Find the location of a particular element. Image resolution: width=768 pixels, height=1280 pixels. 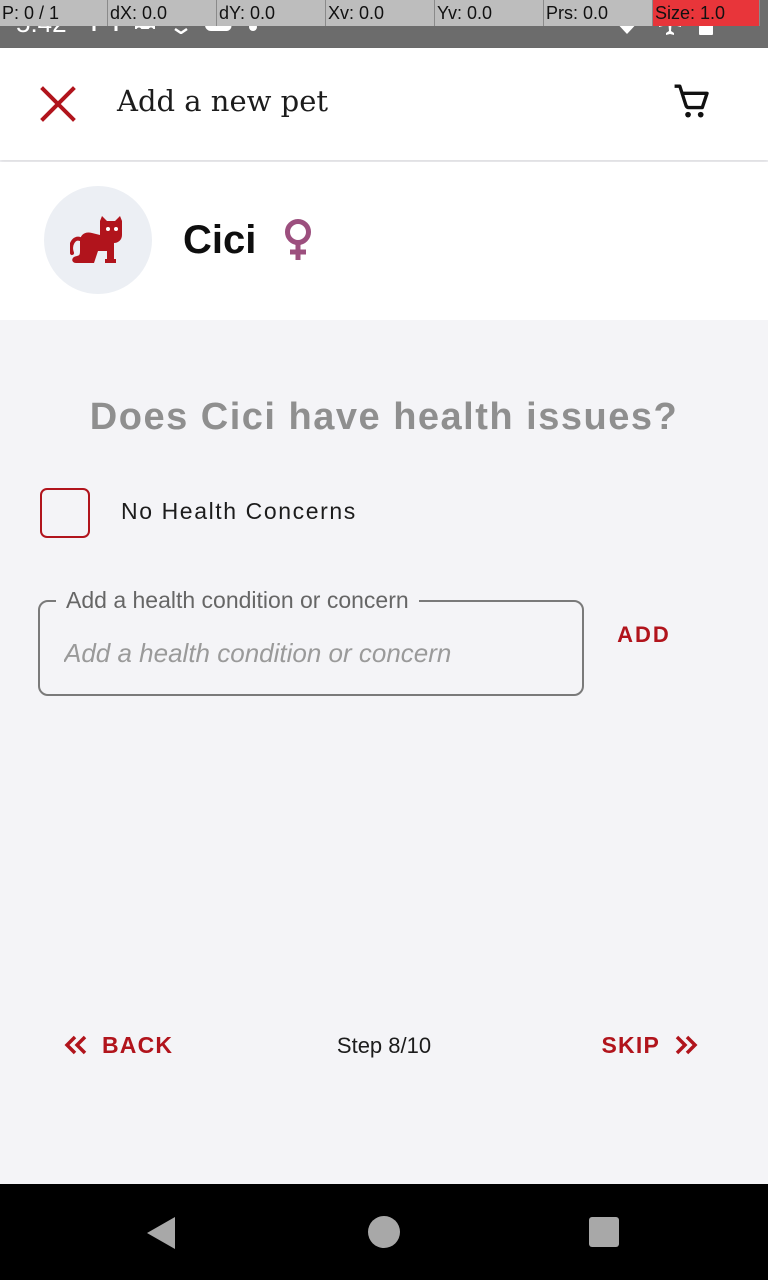

add-button: ADD is located at coordinates (644, 635).